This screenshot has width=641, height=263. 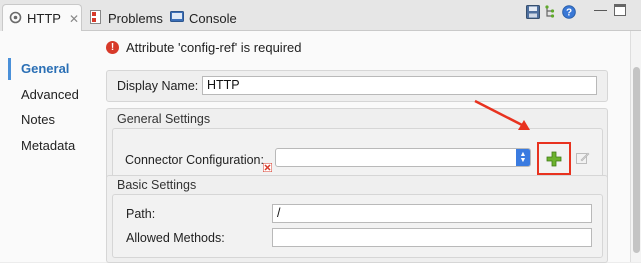 I want to click on tab-console-label: Console, so click(x=213, y=18).